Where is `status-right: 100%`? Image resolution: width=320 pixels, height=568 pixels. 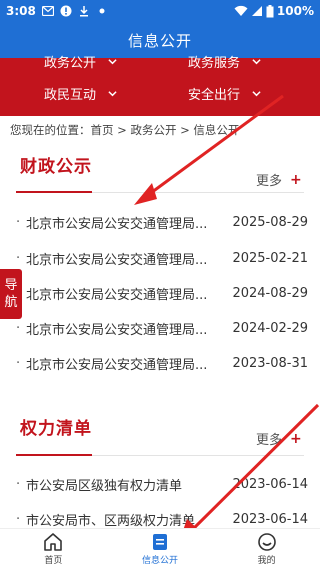
status-right: 100% is located at coordinates (274, 11).